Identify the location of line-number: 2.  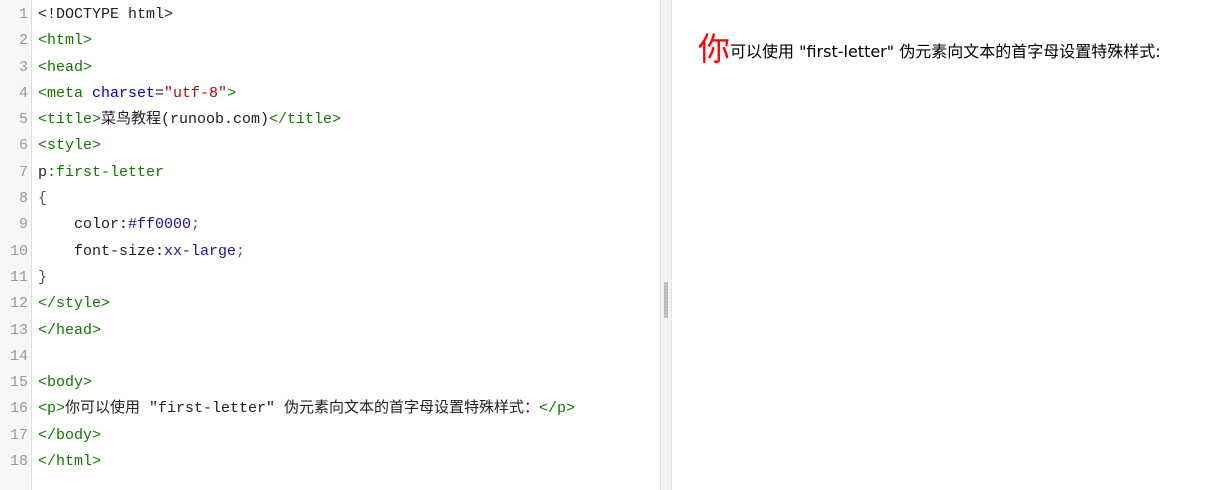
(23, 41).